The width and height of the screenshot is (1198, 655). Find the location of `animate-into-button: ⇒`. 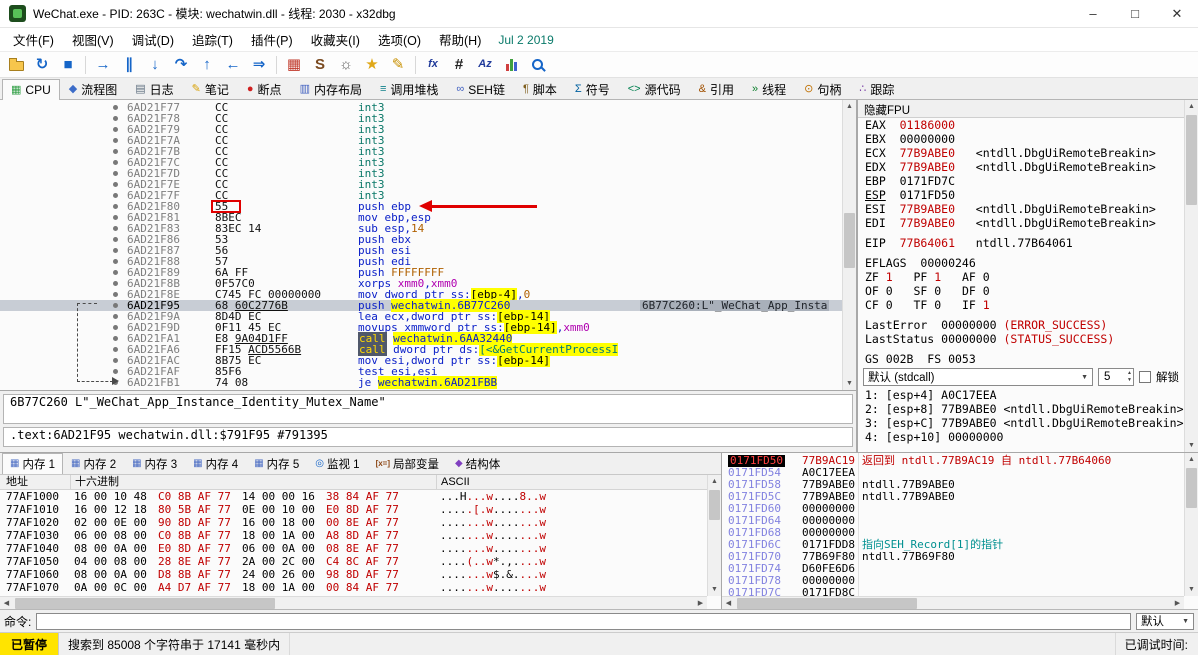

animate-into-button: ⇒ is located at coordinates (259, 65).